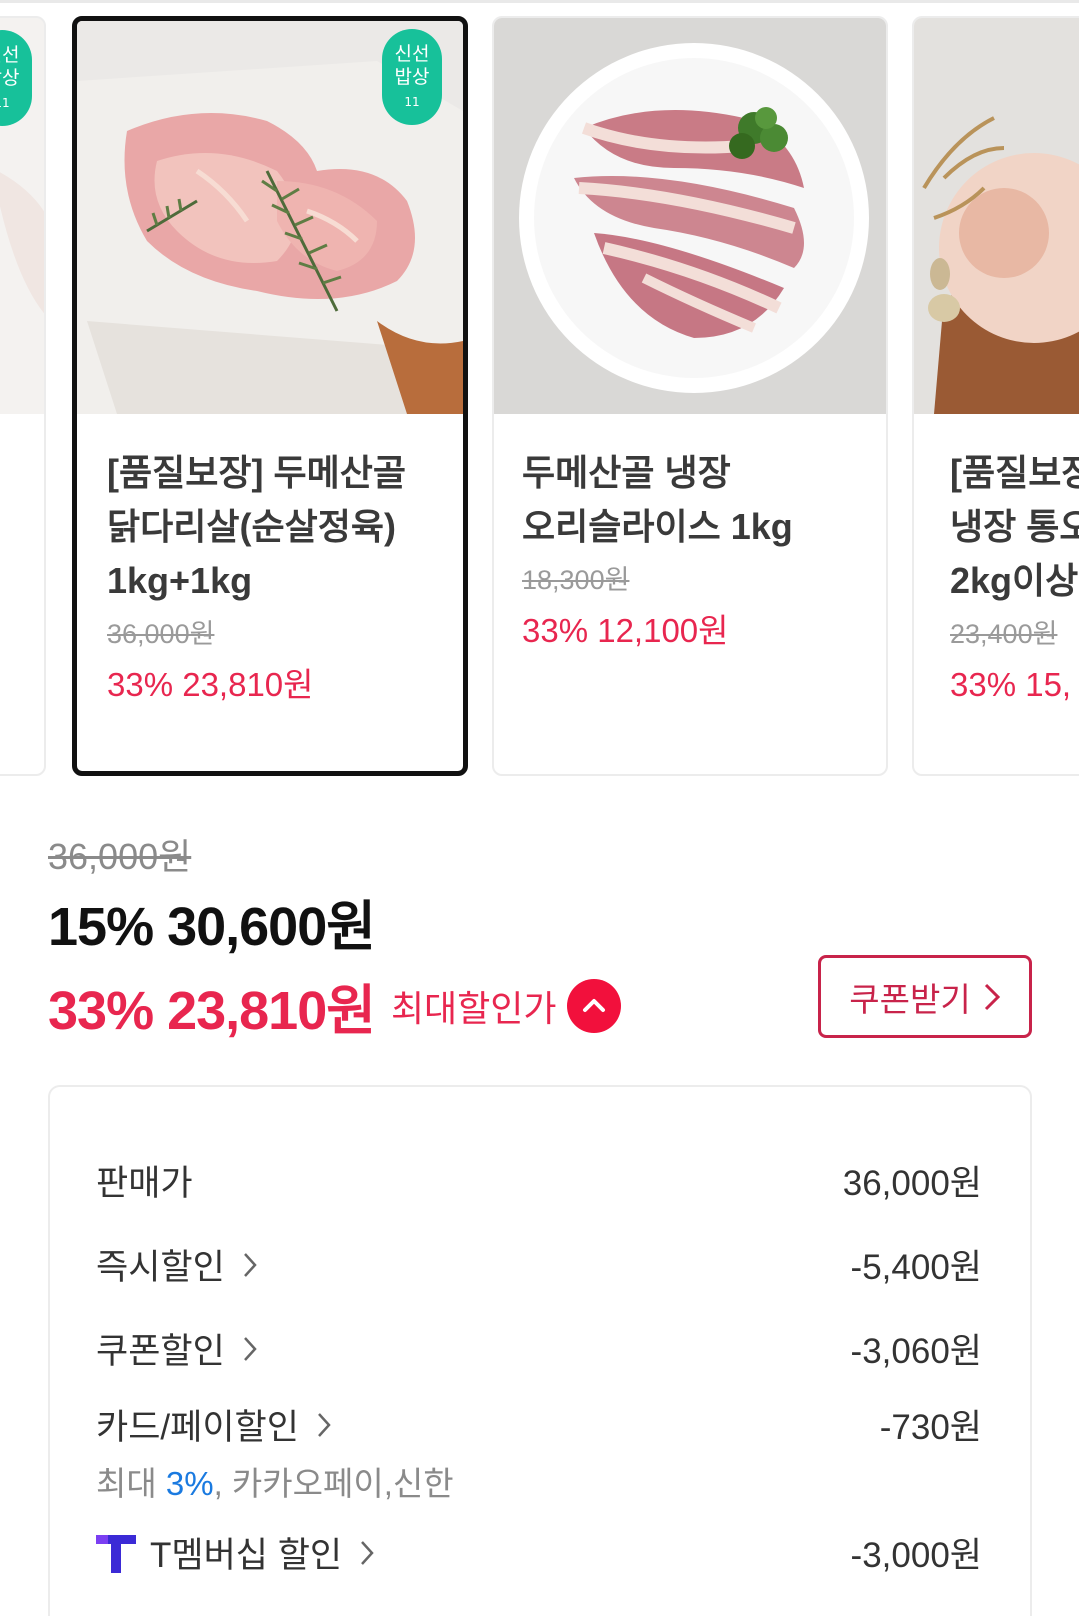  Describe the element at coordinates (539, 1264) in the screenshot. I see `breakdown-row-instant-discount: 즉시할인 -5,400원` at that location.